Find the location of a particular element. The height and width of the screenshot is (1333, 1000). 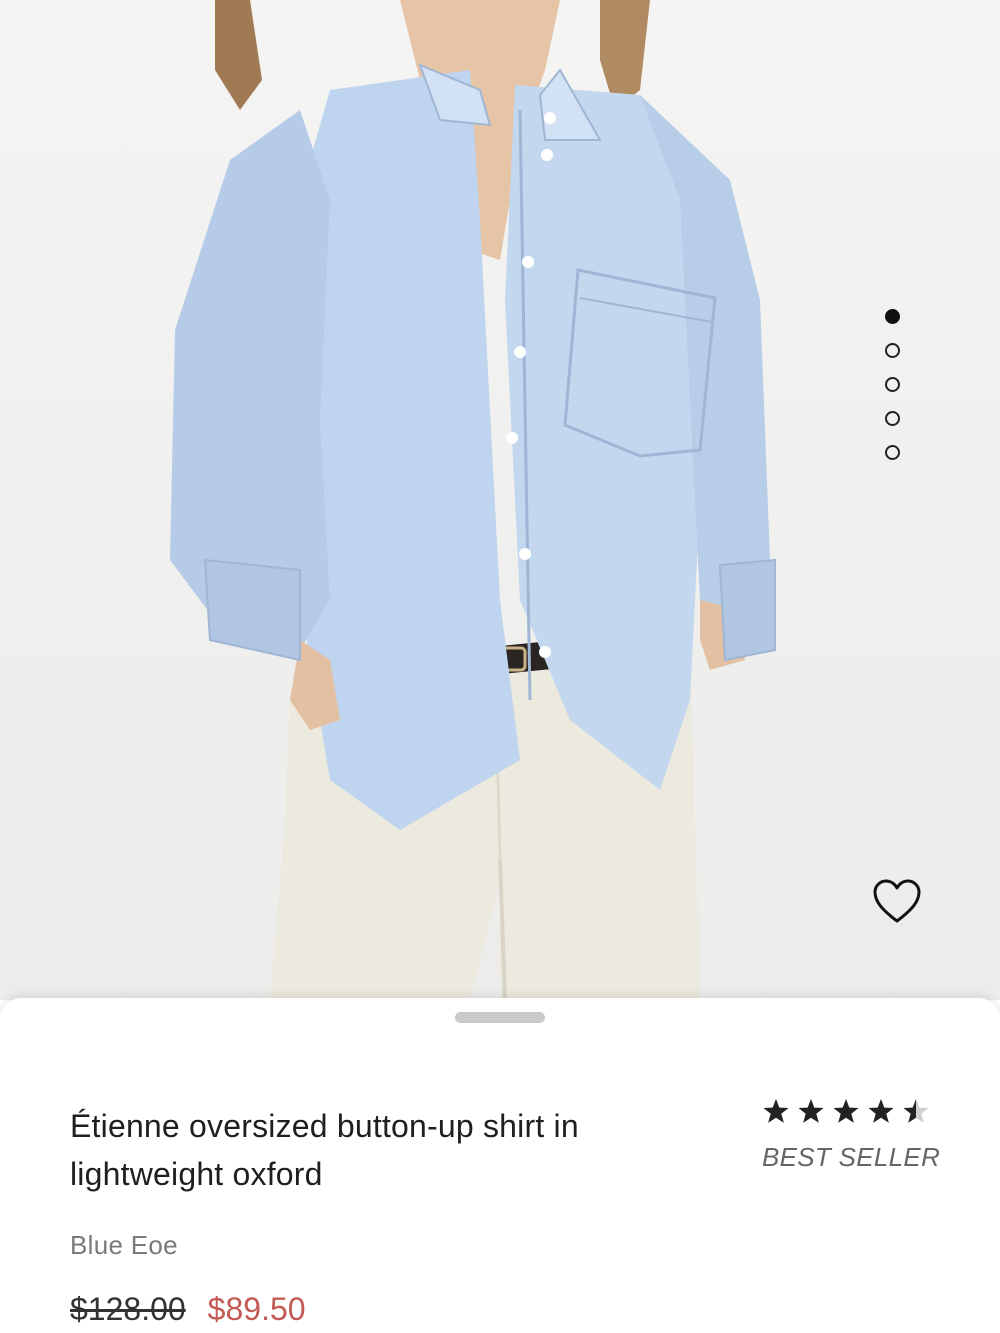

price-row: $128.00 $89.50 is located at coordinates (188, 1309).